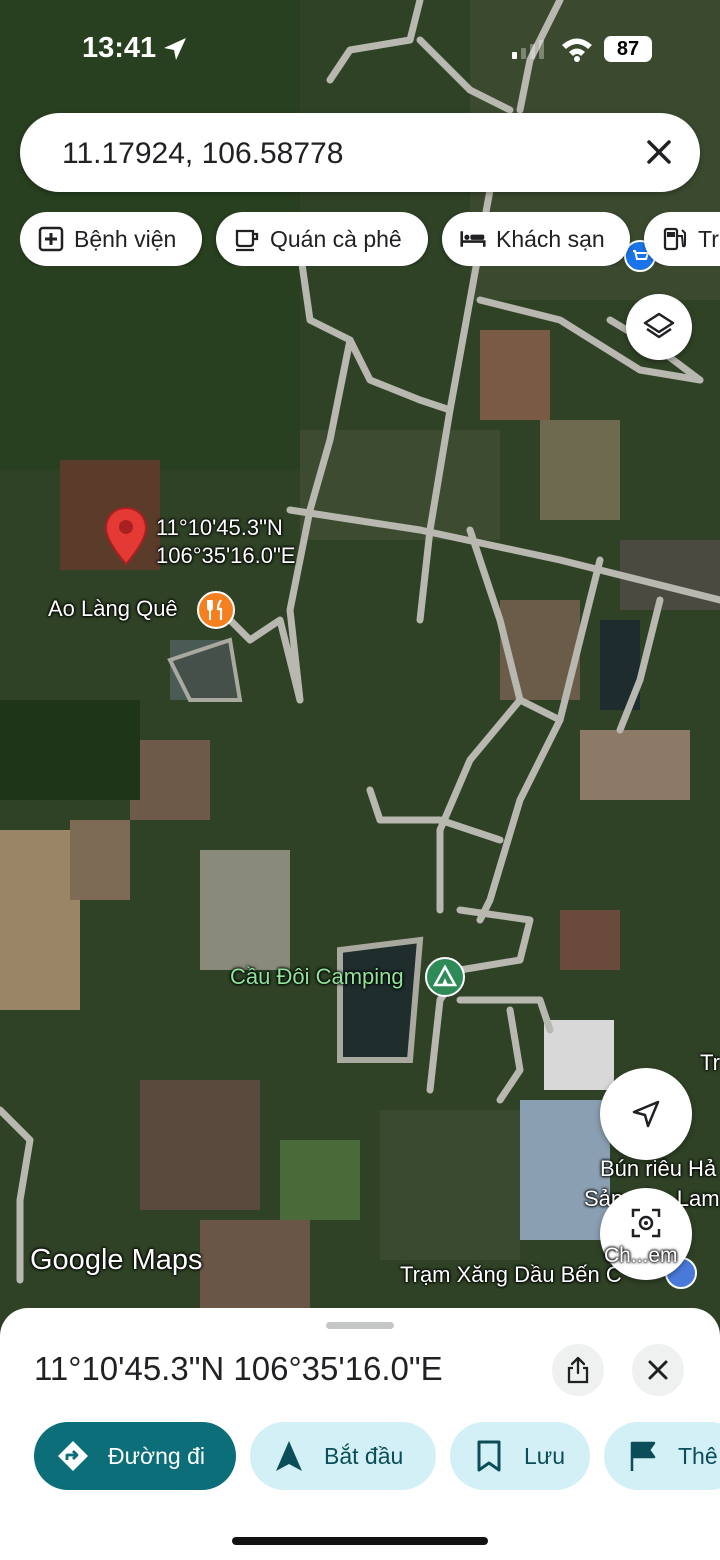  Describe the element at coordinates (658, 1169) in the screenshot. I see `place-label-bun-rieu: Bún riêu Hả` at that location.